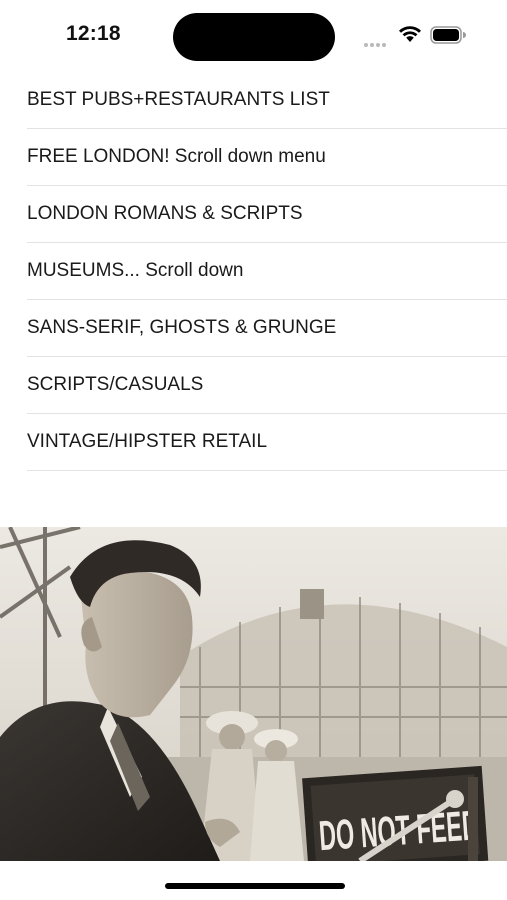 The image size is (507, 900). Describe the element at coordinates (410, 34) in the screenshot. I see `wifi-icon` at that location.